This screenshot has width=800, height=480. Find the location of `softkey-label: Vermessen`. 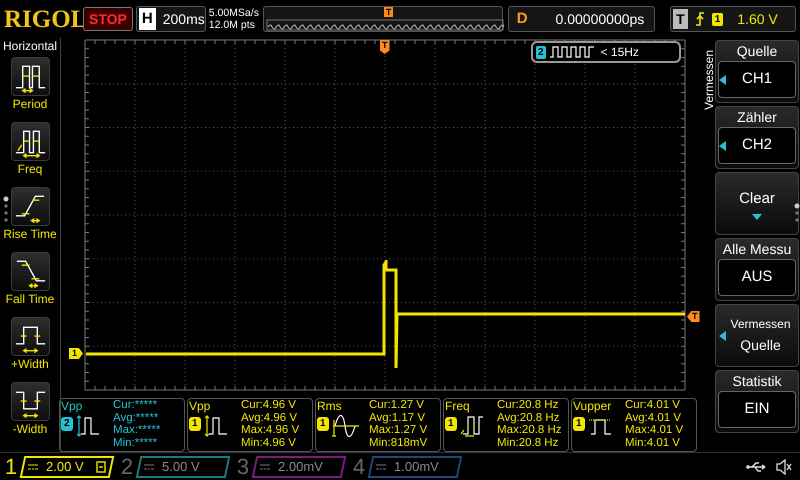

softkey-label: Vermessen is located at coordinates (760, 324).